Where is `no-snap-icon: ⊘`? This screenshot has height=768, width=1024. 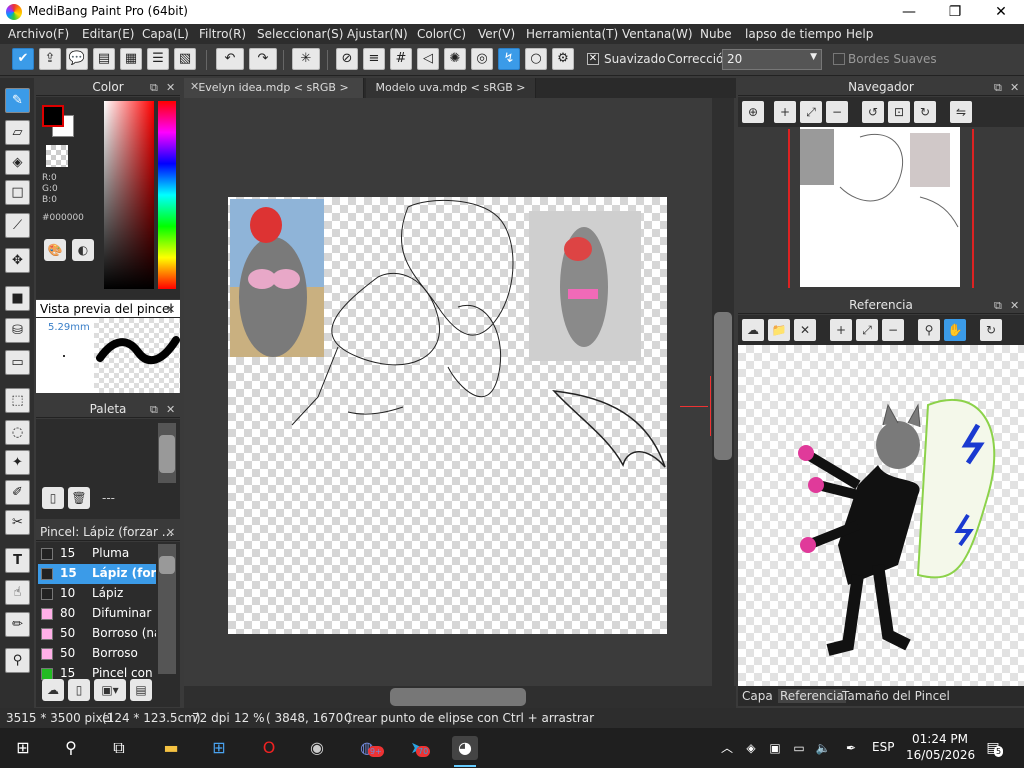
no-snap-icon: ⊘ is located at coordinates (347, 59).